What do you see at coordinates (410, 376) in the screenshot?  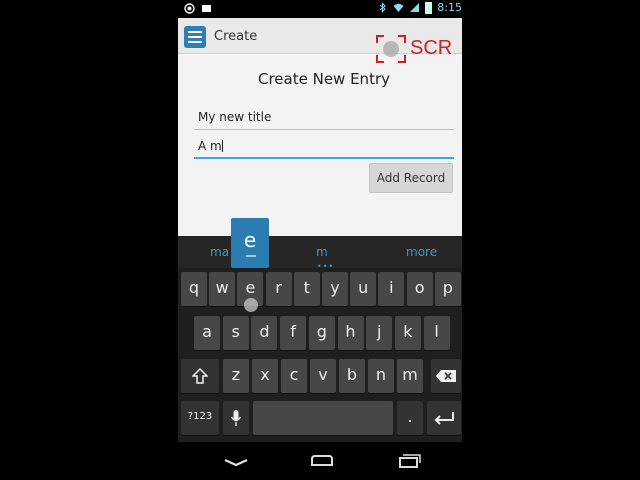 I see `key-m: m` at bounding box center [410, 376].